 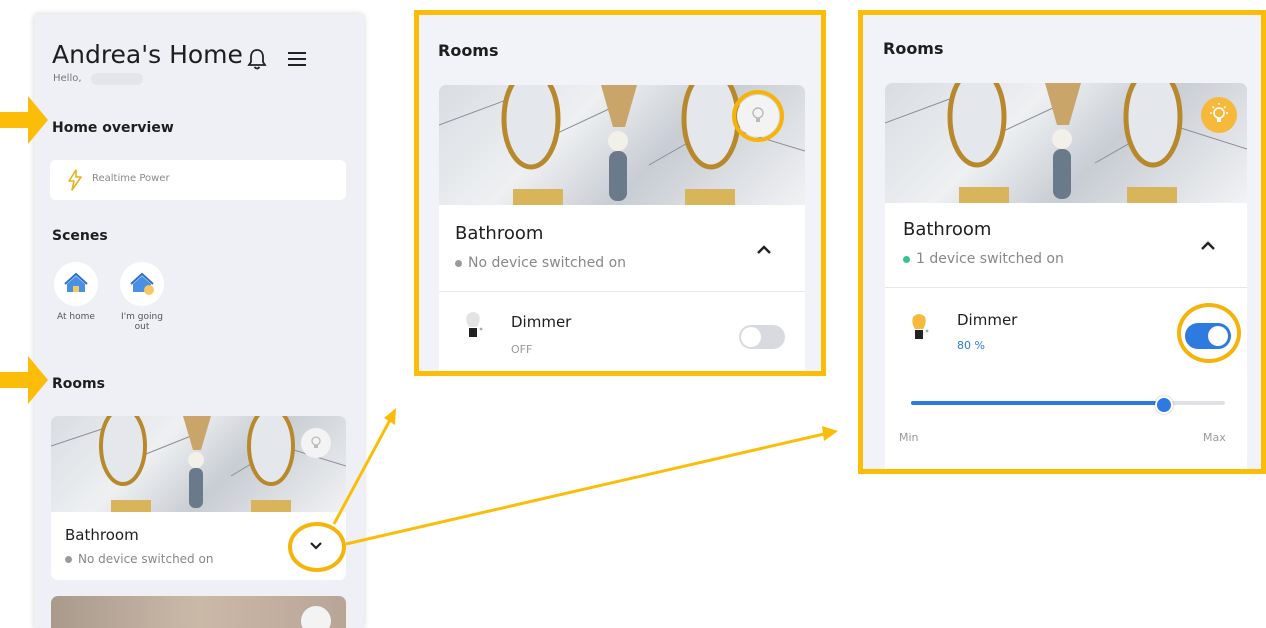 What do you see at coordinates (990, 259) in the screenshot?
I see `room-status-text: 1 device switched on` at bounding box center [990, 259].